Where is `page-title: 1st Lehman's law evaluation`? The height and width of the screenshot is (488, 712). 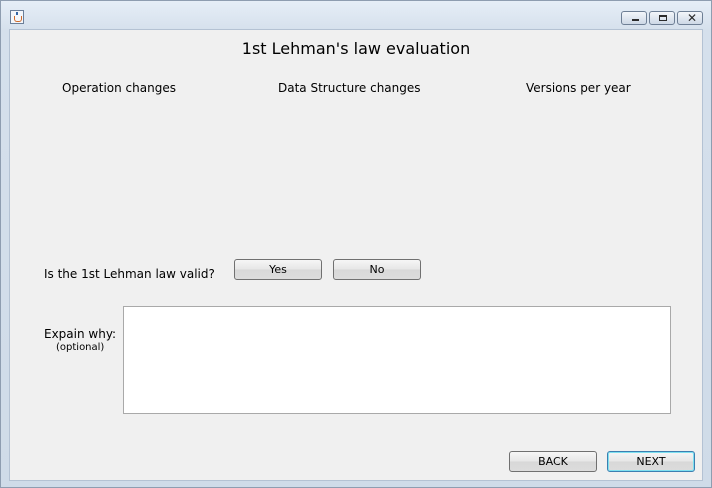
page-title: 1st Lehman's law evaluation is located at coordinates (356, 48).